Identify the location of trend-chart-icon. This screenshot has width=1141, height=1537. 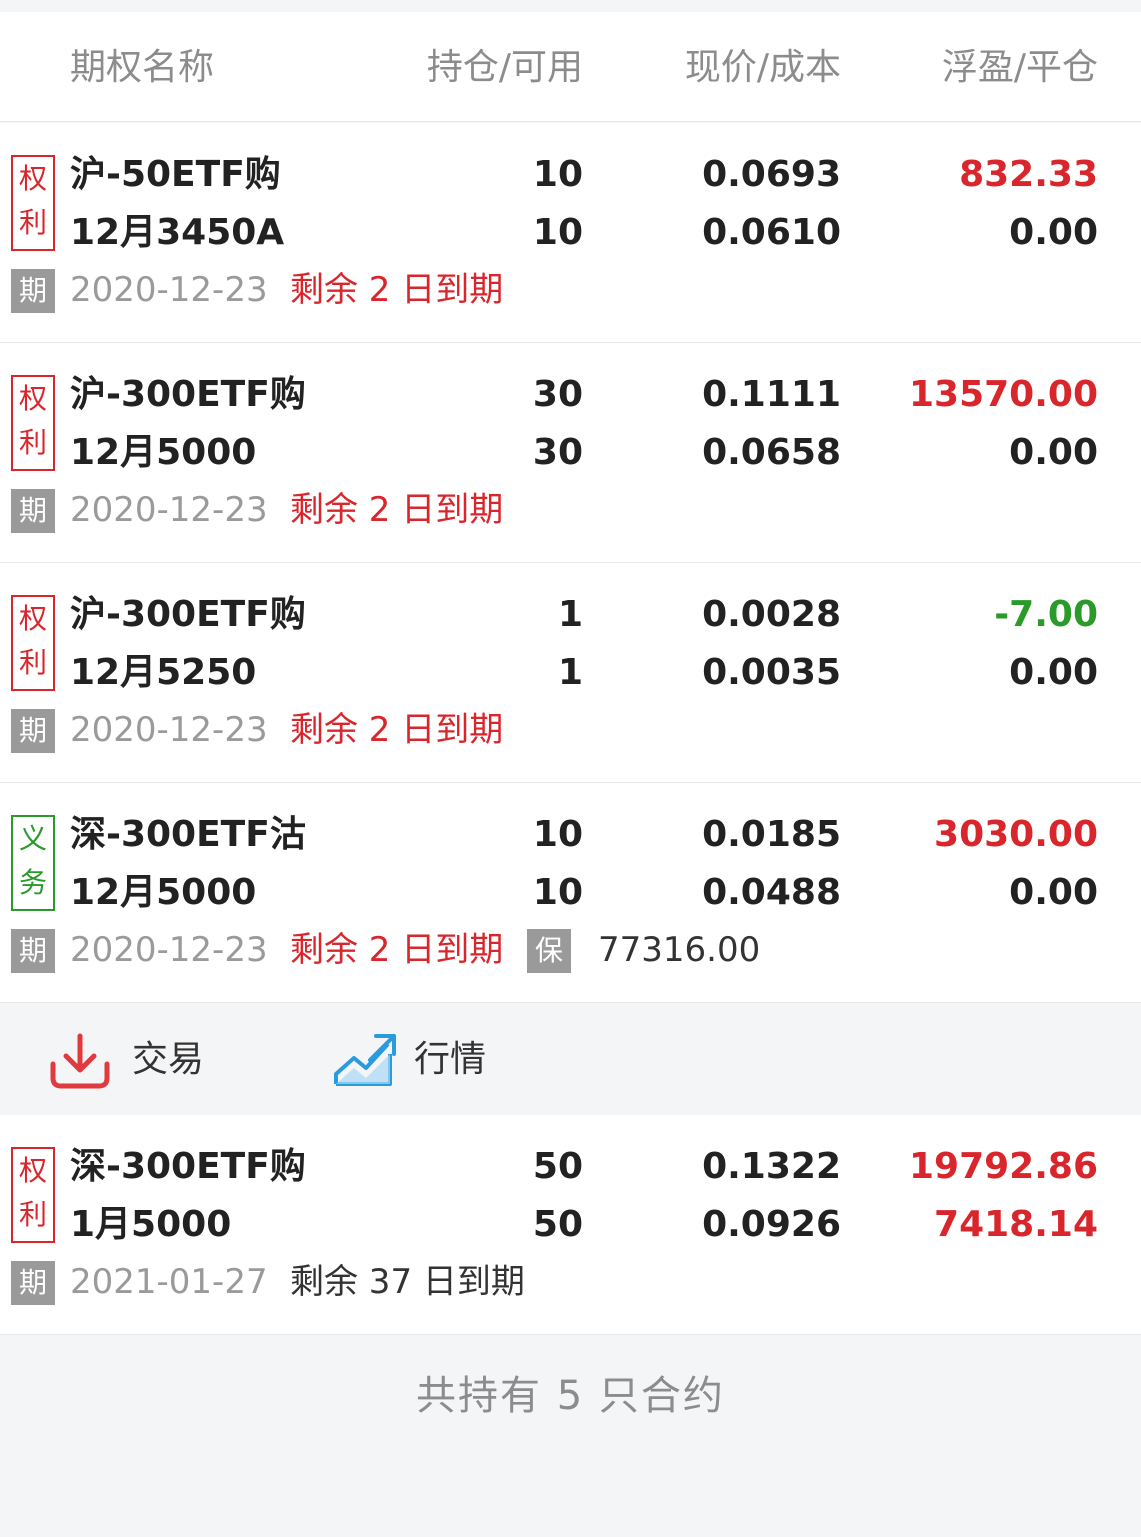
(365, 1060).